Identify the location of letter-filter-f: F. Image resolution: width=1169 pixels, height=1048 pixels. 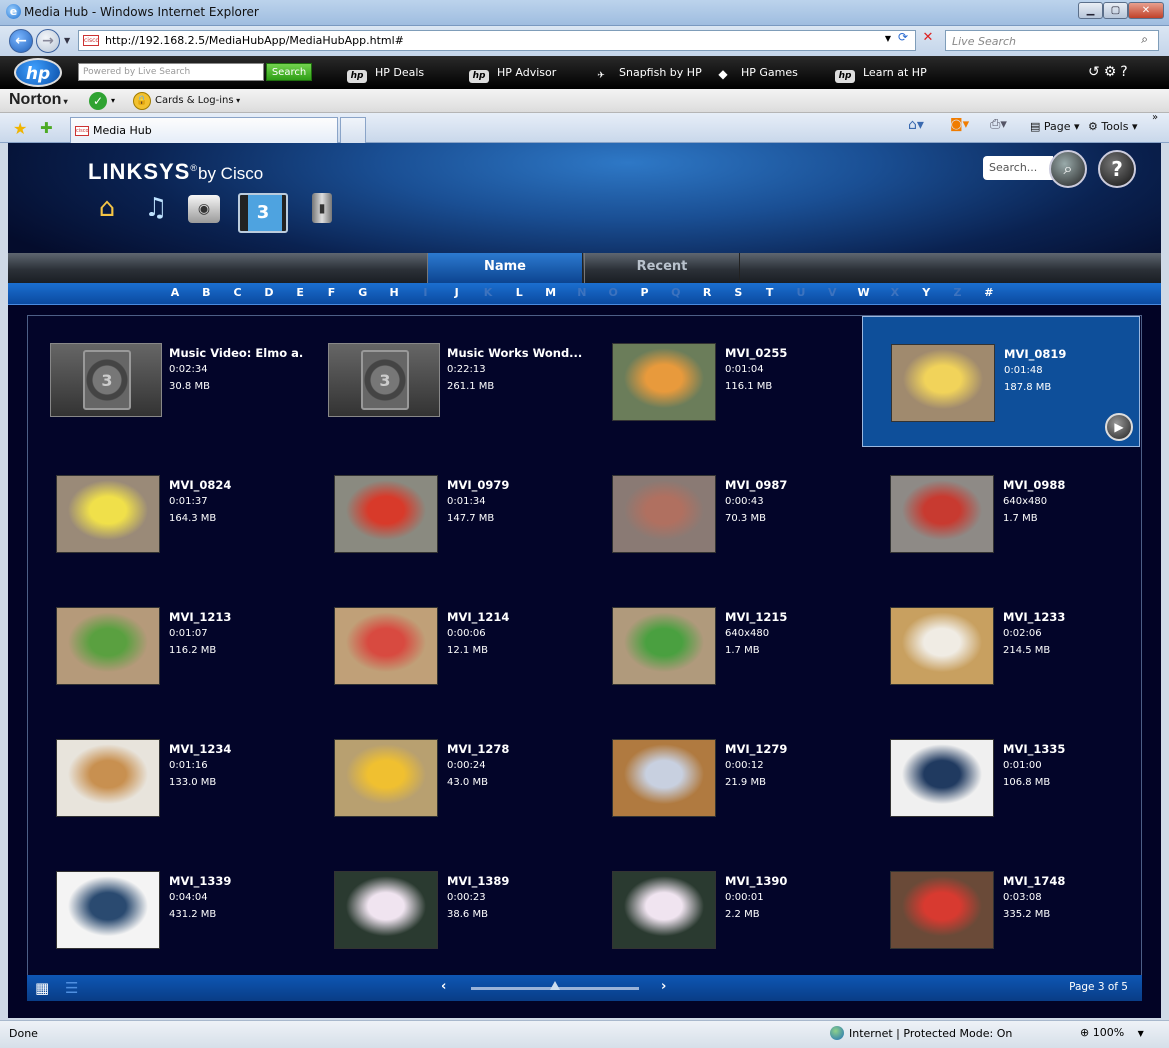
(332, 292).